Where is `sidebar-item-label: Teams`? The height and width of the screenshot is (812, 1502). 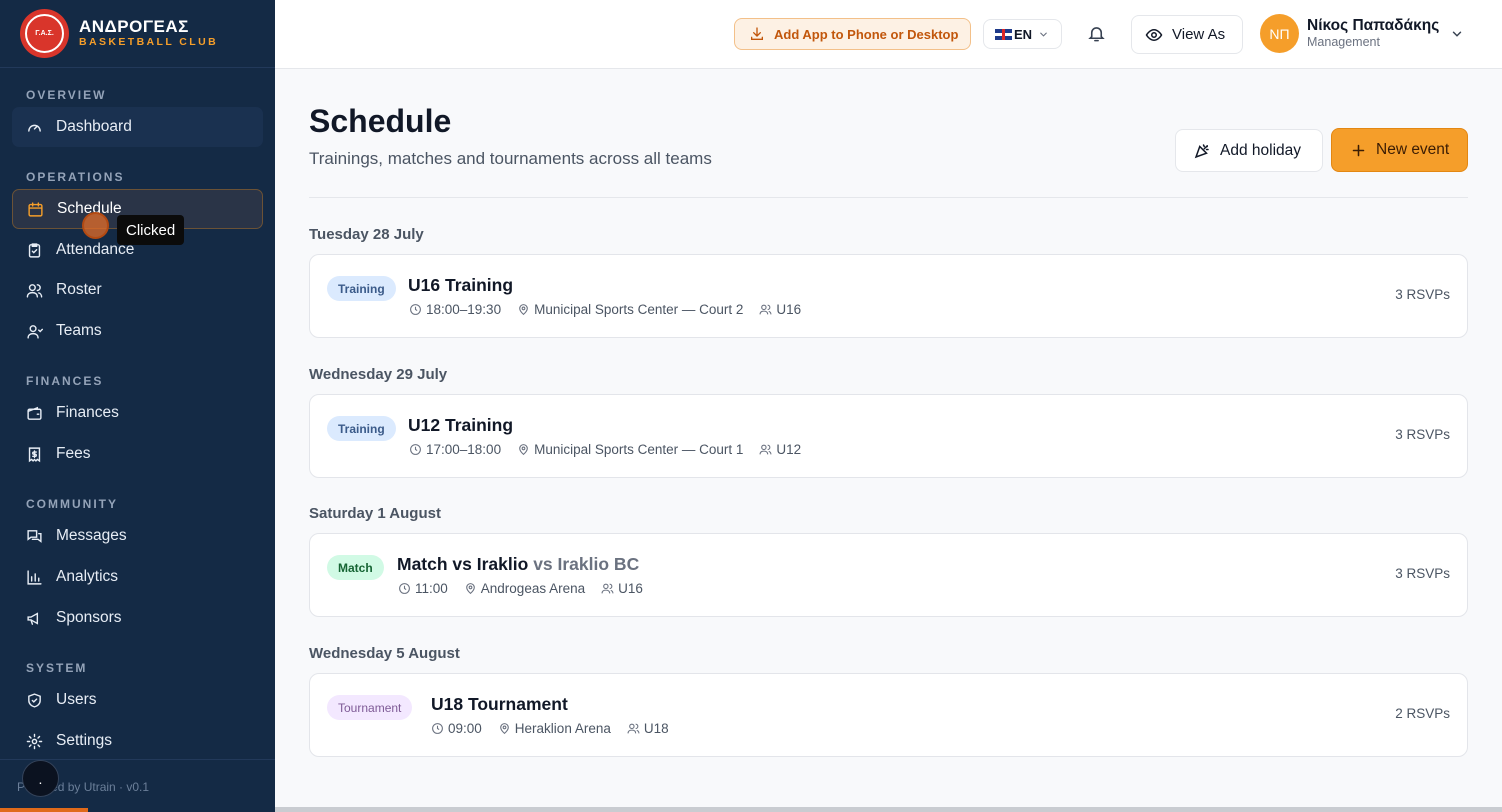 sidebar-item-label: Teams is located at coordinates (79, 330).